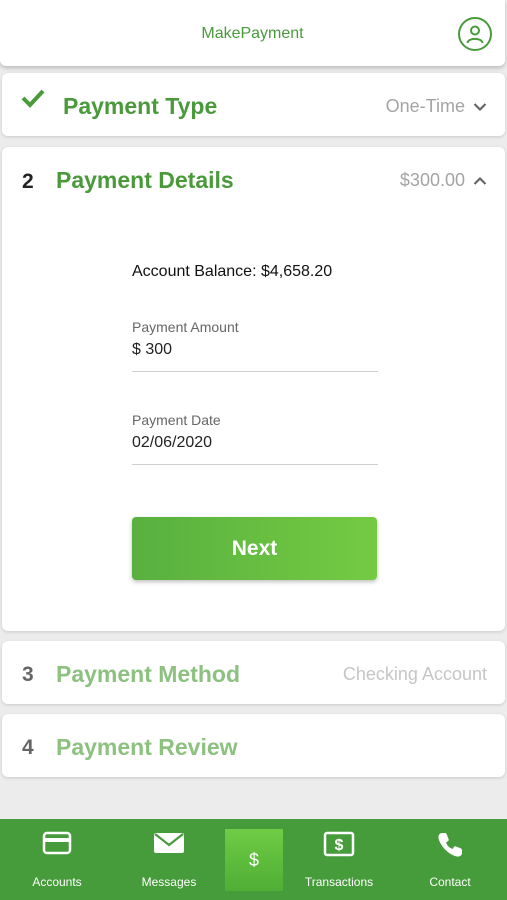  I want to click on bottom-nav: Accounts Messages $ $ Transactions Conta, so click(253, 859).